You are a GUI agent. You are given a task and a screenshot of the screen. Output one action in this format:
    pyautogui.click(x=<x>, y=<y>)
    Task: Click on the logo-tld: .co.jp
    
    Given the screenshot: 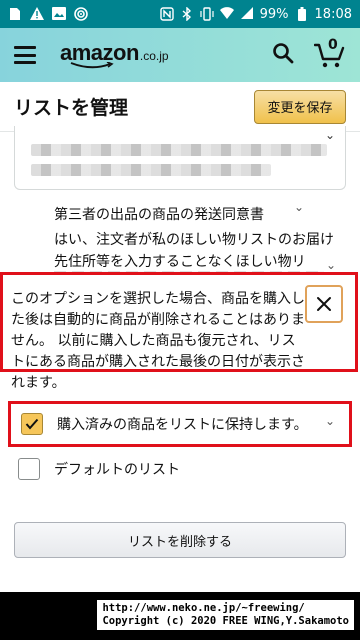 What is the action you would take?
    pyautogui.click(x=154, y=56)
    